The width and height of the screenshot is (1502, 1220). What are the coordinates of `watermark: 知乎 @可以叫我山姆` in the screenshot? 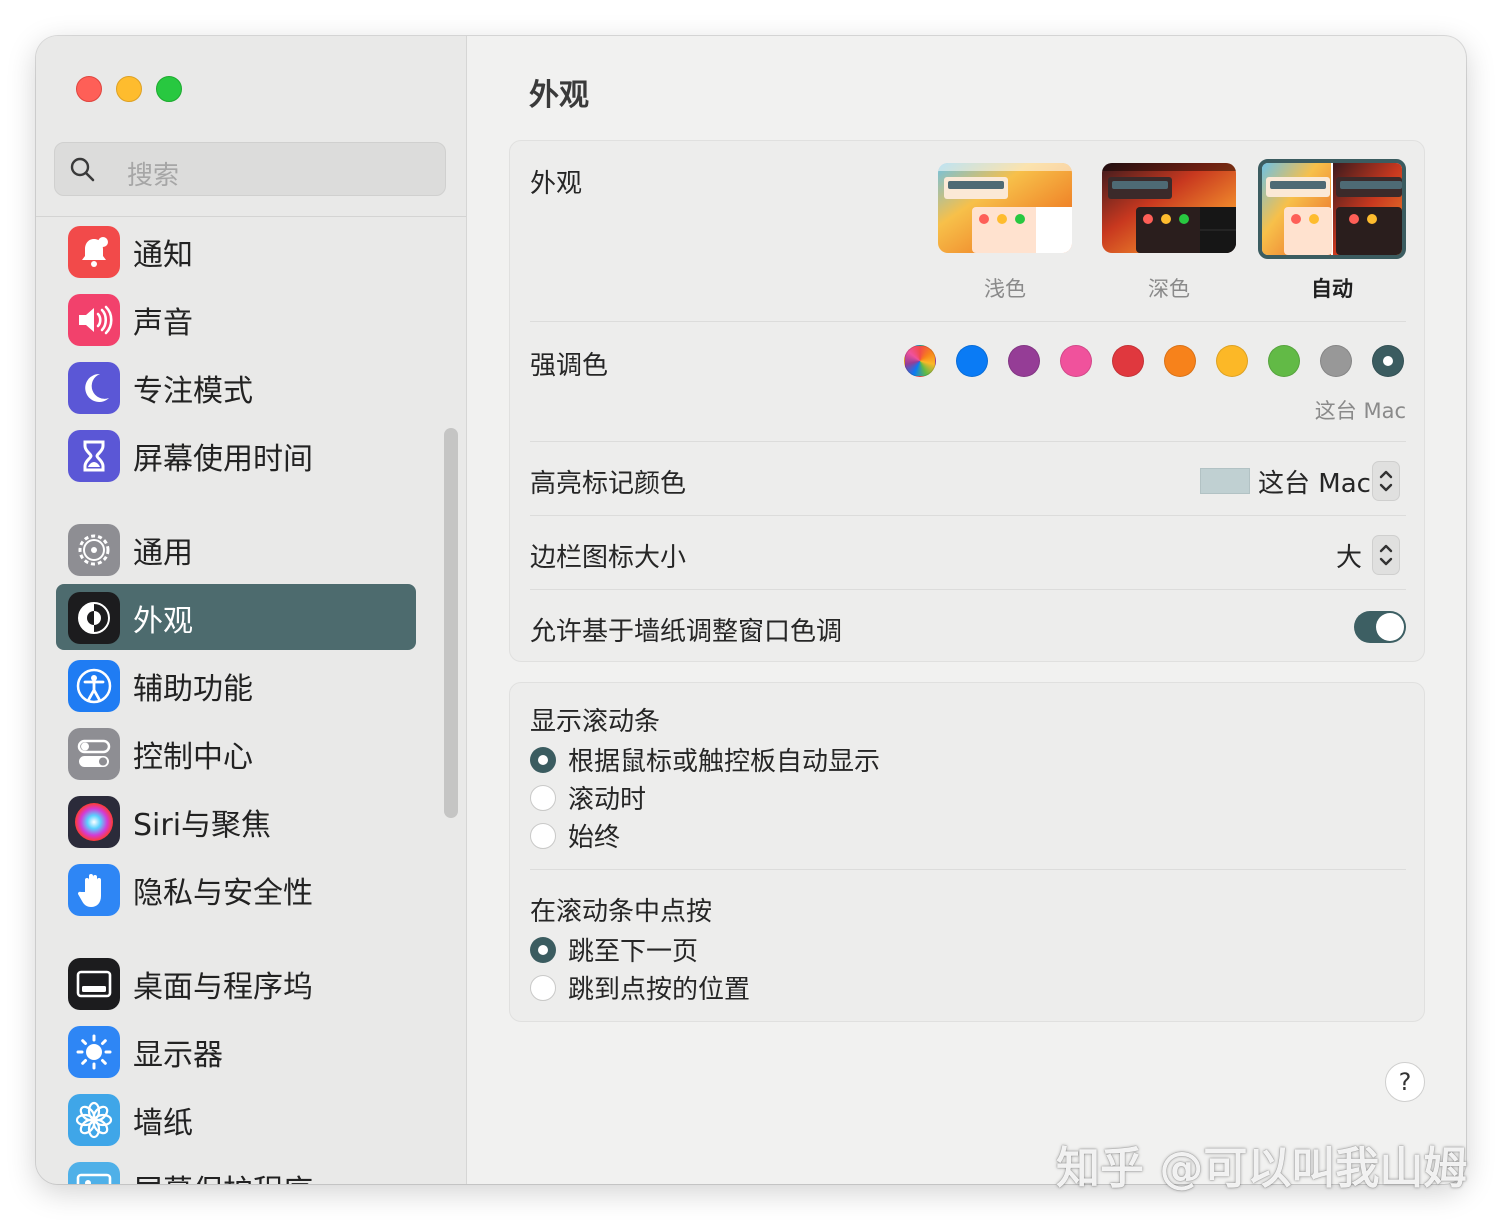 It's located at (1262, 1168).